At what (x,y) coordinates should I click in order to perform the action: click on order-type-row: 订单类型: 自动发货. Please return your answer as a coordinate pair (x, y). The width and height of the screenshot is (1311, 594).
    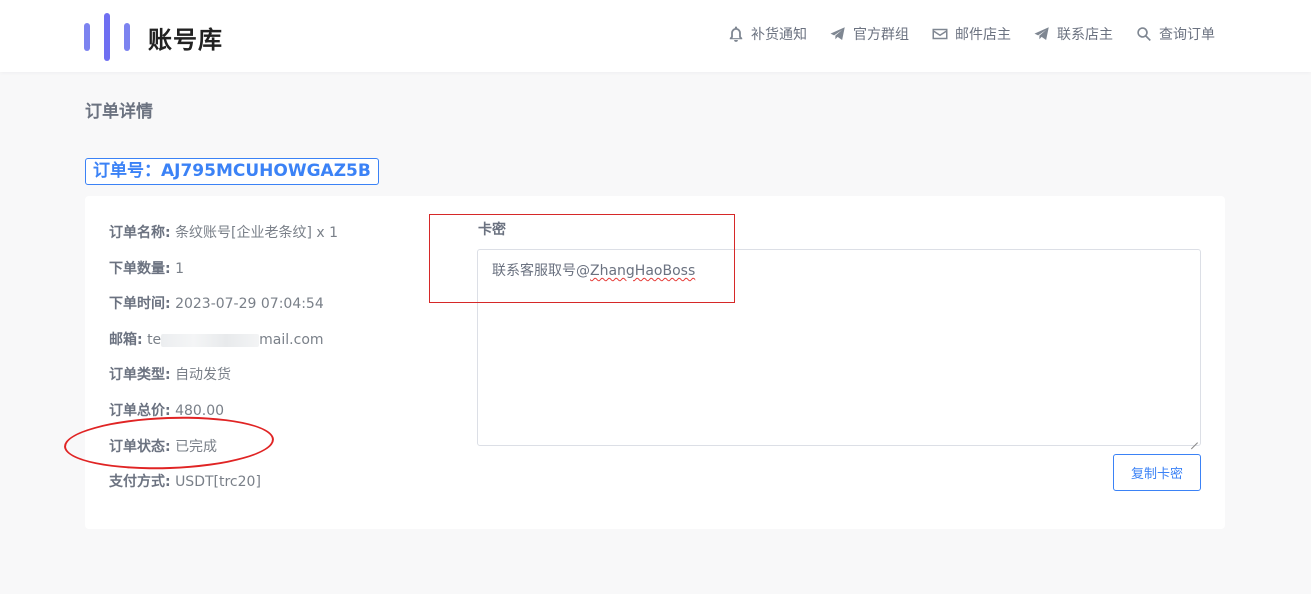
    Looking at the image, I should click on (170, 375).